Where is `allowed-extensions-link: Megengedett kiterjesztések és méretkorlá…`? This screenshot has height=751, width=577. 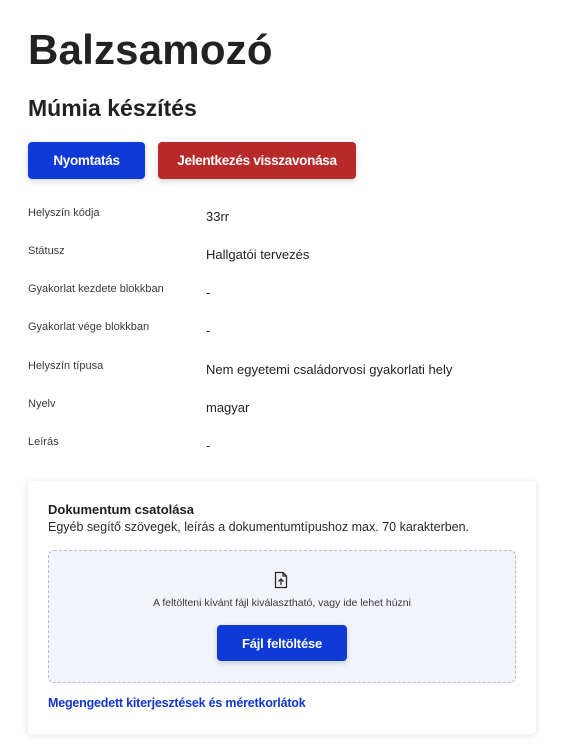
allowed-extensions-link: Megengedett kiterjesztések és méretkorlá… is located at coordinates (177, 703).